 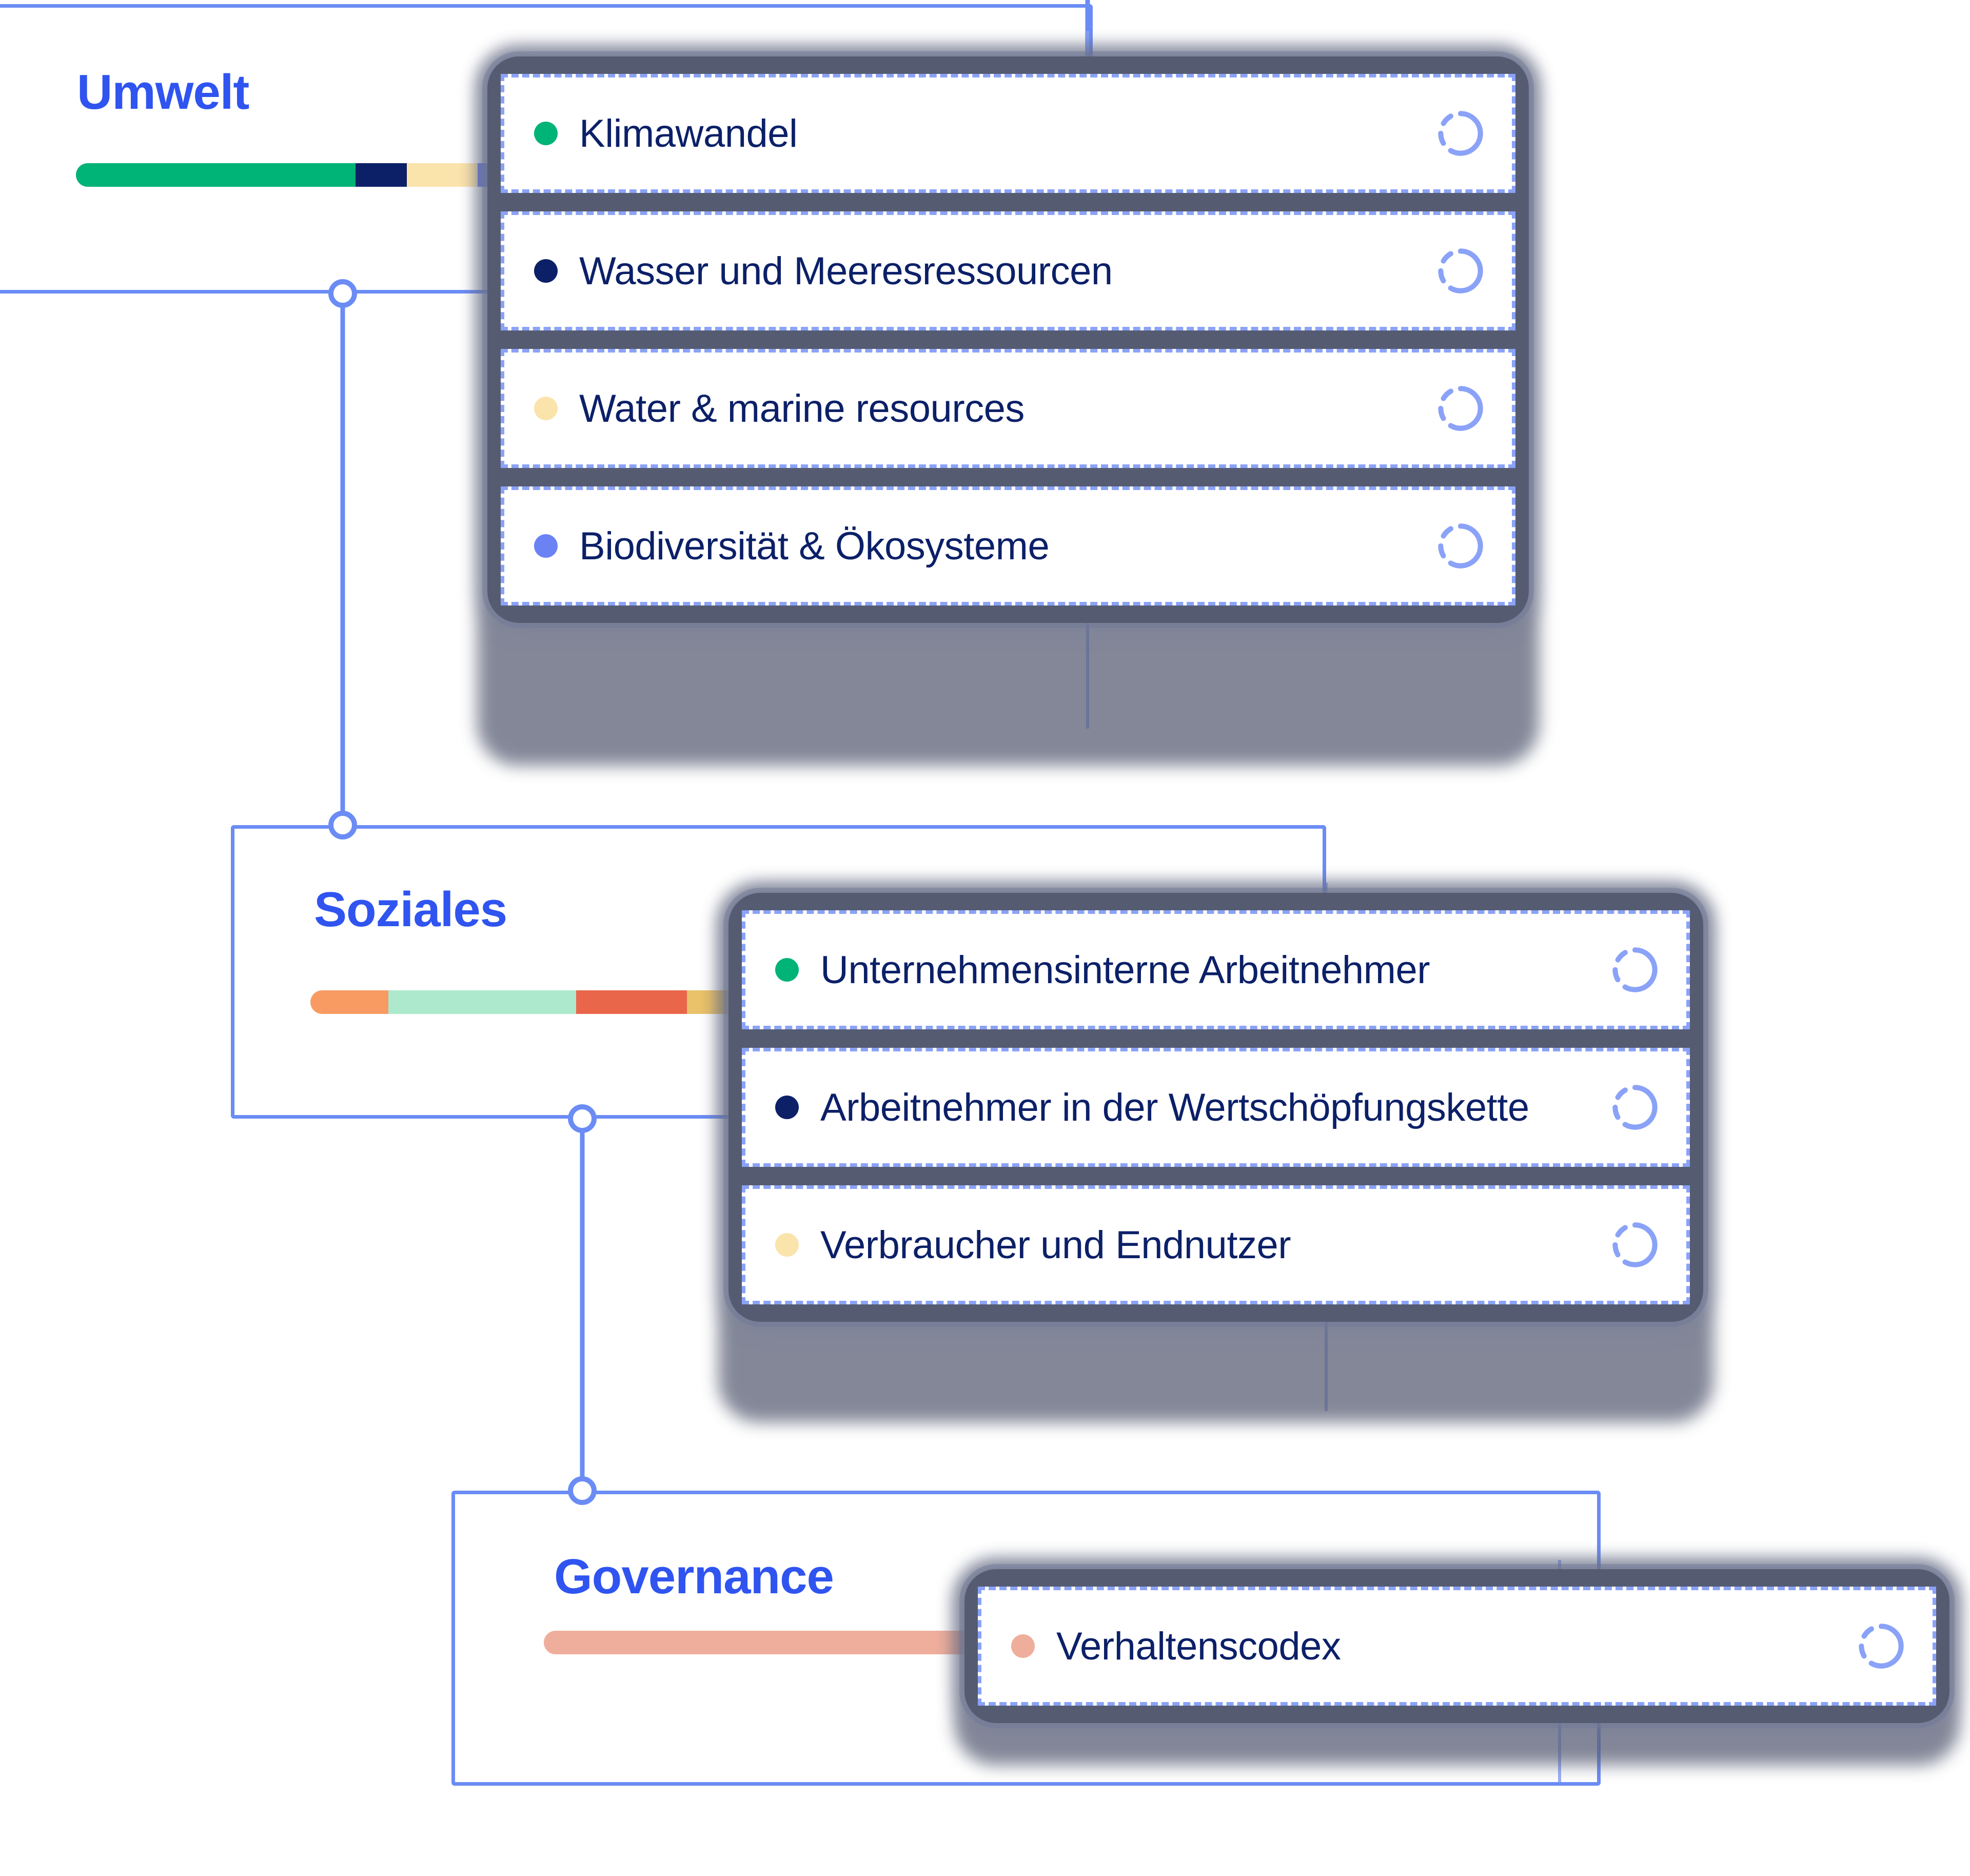 What do you see at coordinates (815, 546) in the screenshot?
I see `topic-label: Biodiversität & Ökosysteme` at bounding box center [815, 546].